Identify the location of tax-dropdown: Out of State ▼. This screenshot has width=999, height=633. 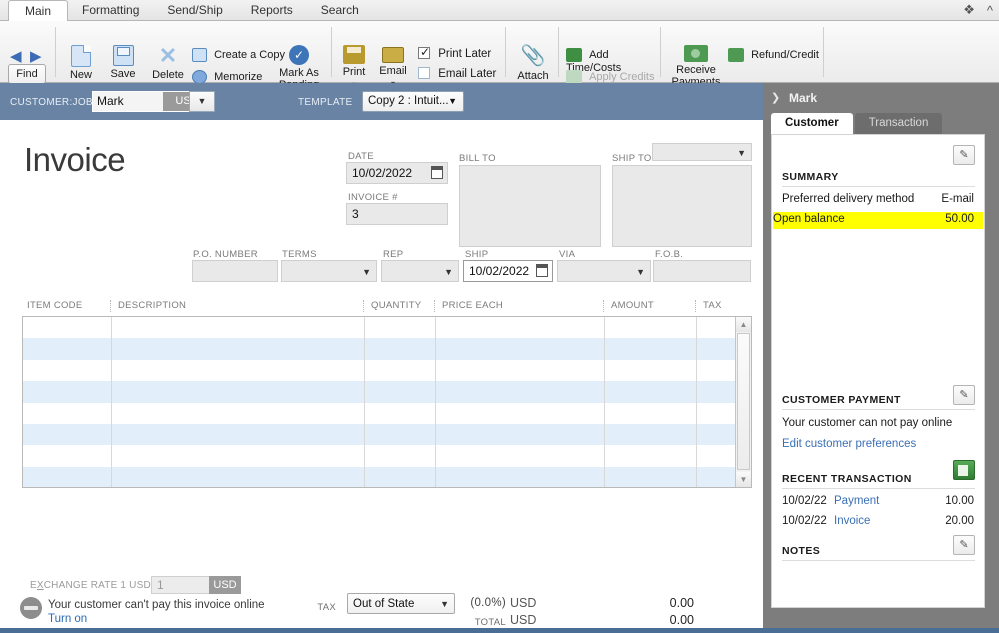
(401, 603).